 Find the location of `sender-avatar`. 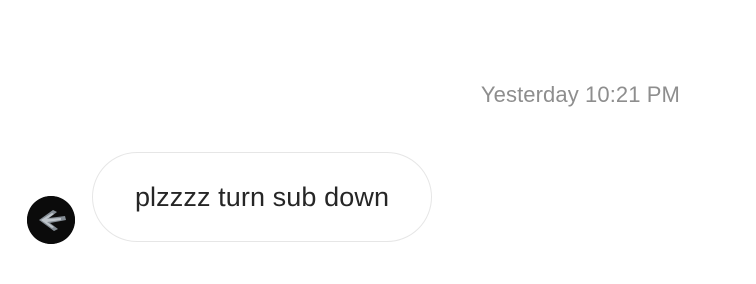

sender-avatar is located at coordinates (51, 220).